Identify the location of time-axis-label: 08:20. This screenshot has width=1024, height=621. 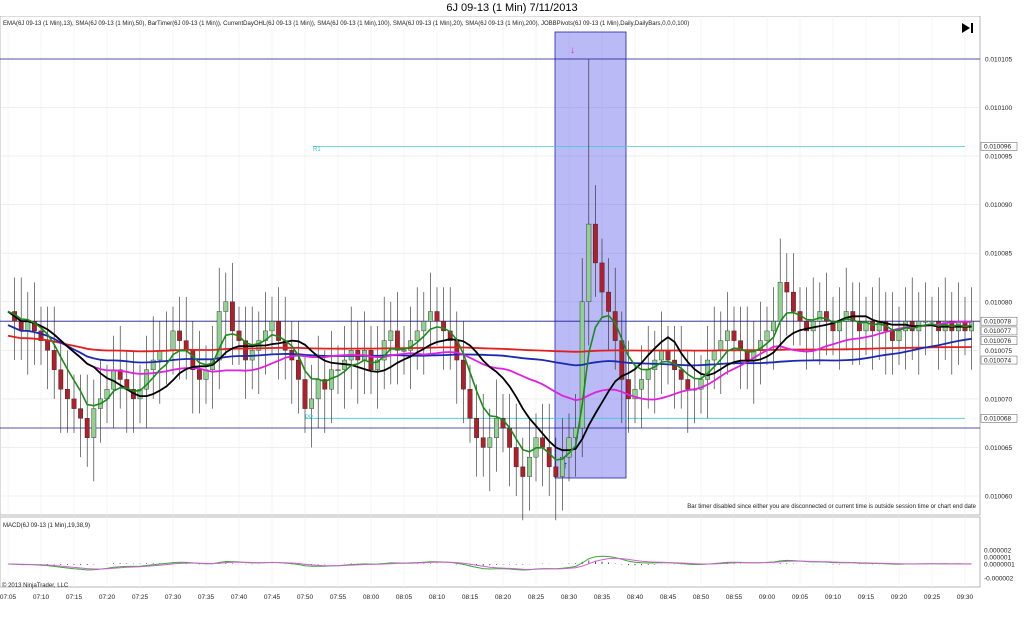
(503, 597).